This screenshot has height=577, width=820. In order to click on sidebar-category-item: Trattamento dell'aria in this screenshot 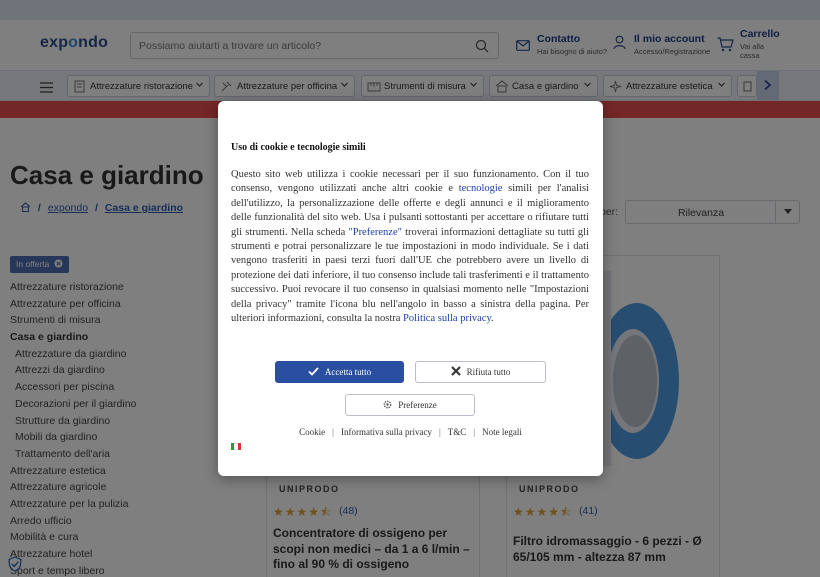, I will do `click(130, 454)`.